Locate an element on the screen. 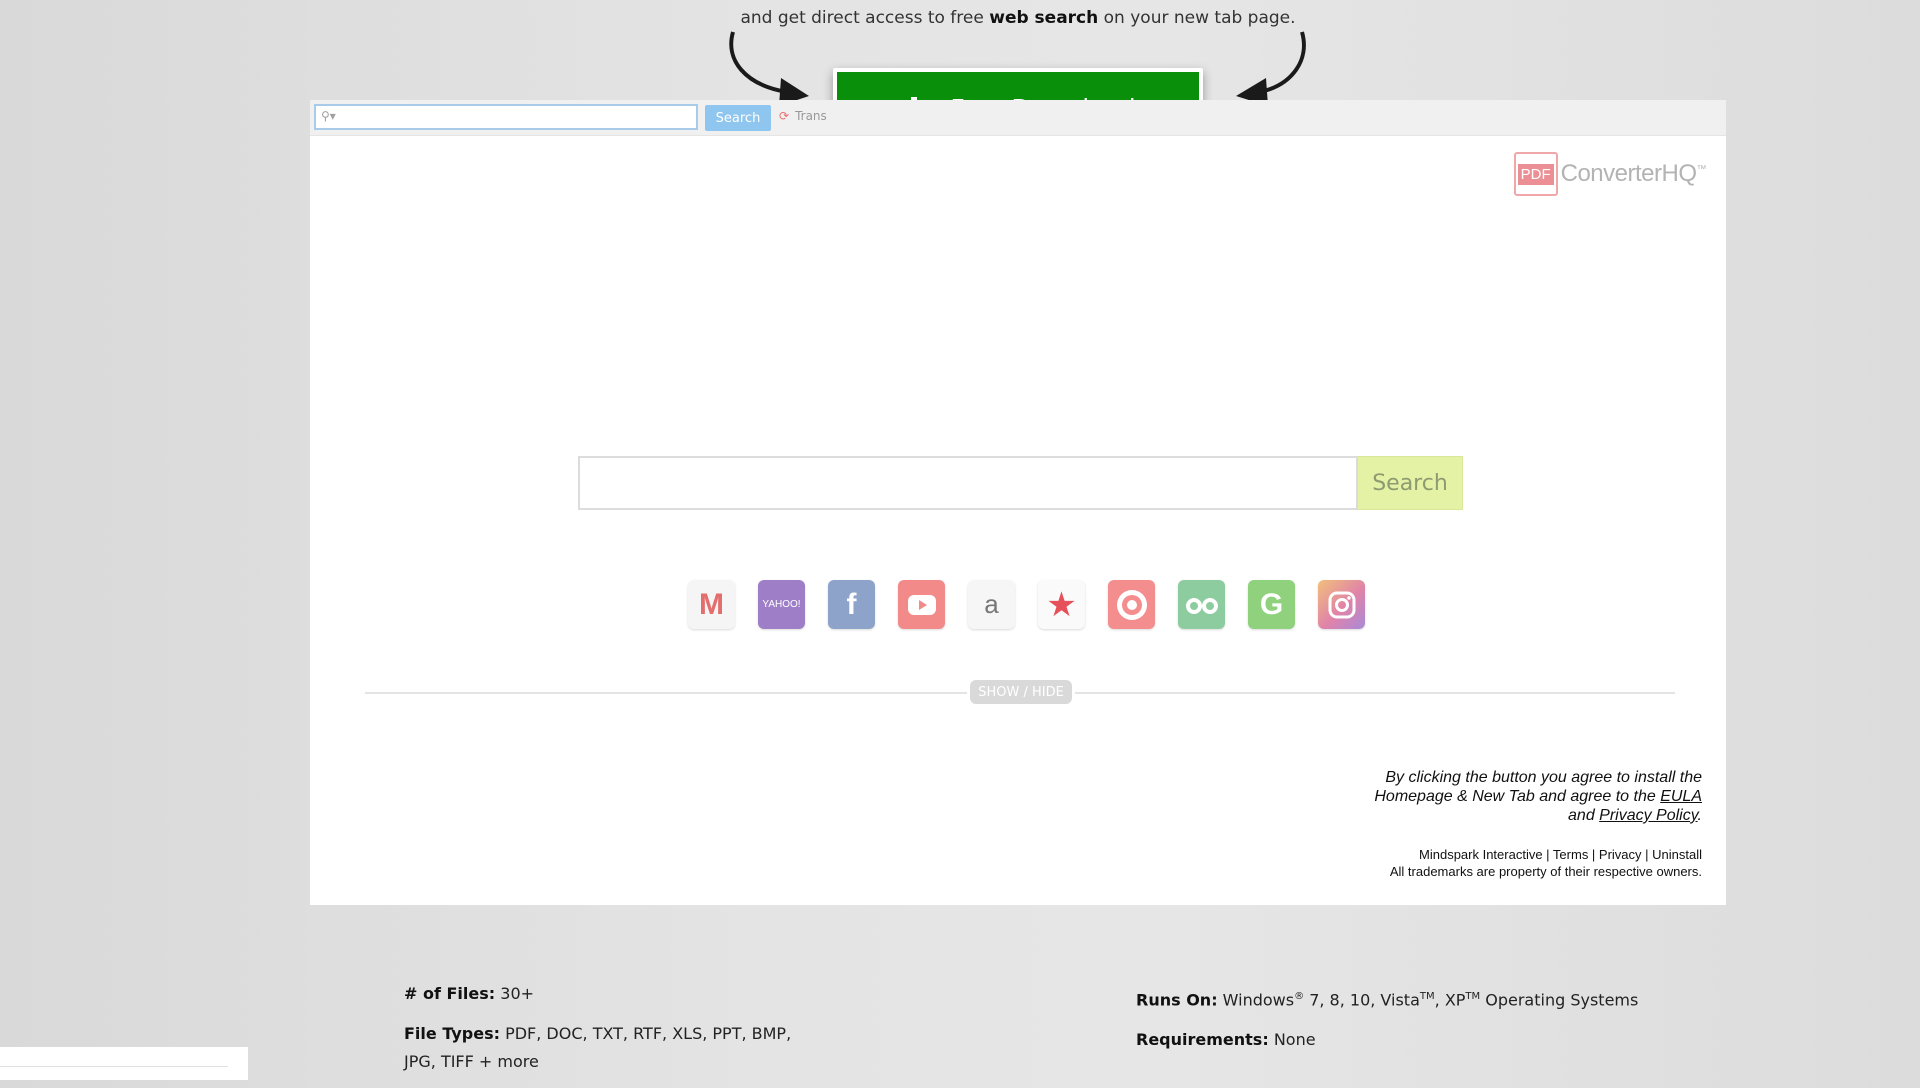  show-hide-button: SHOW / HIDE is located at coordinates (1021, 692).